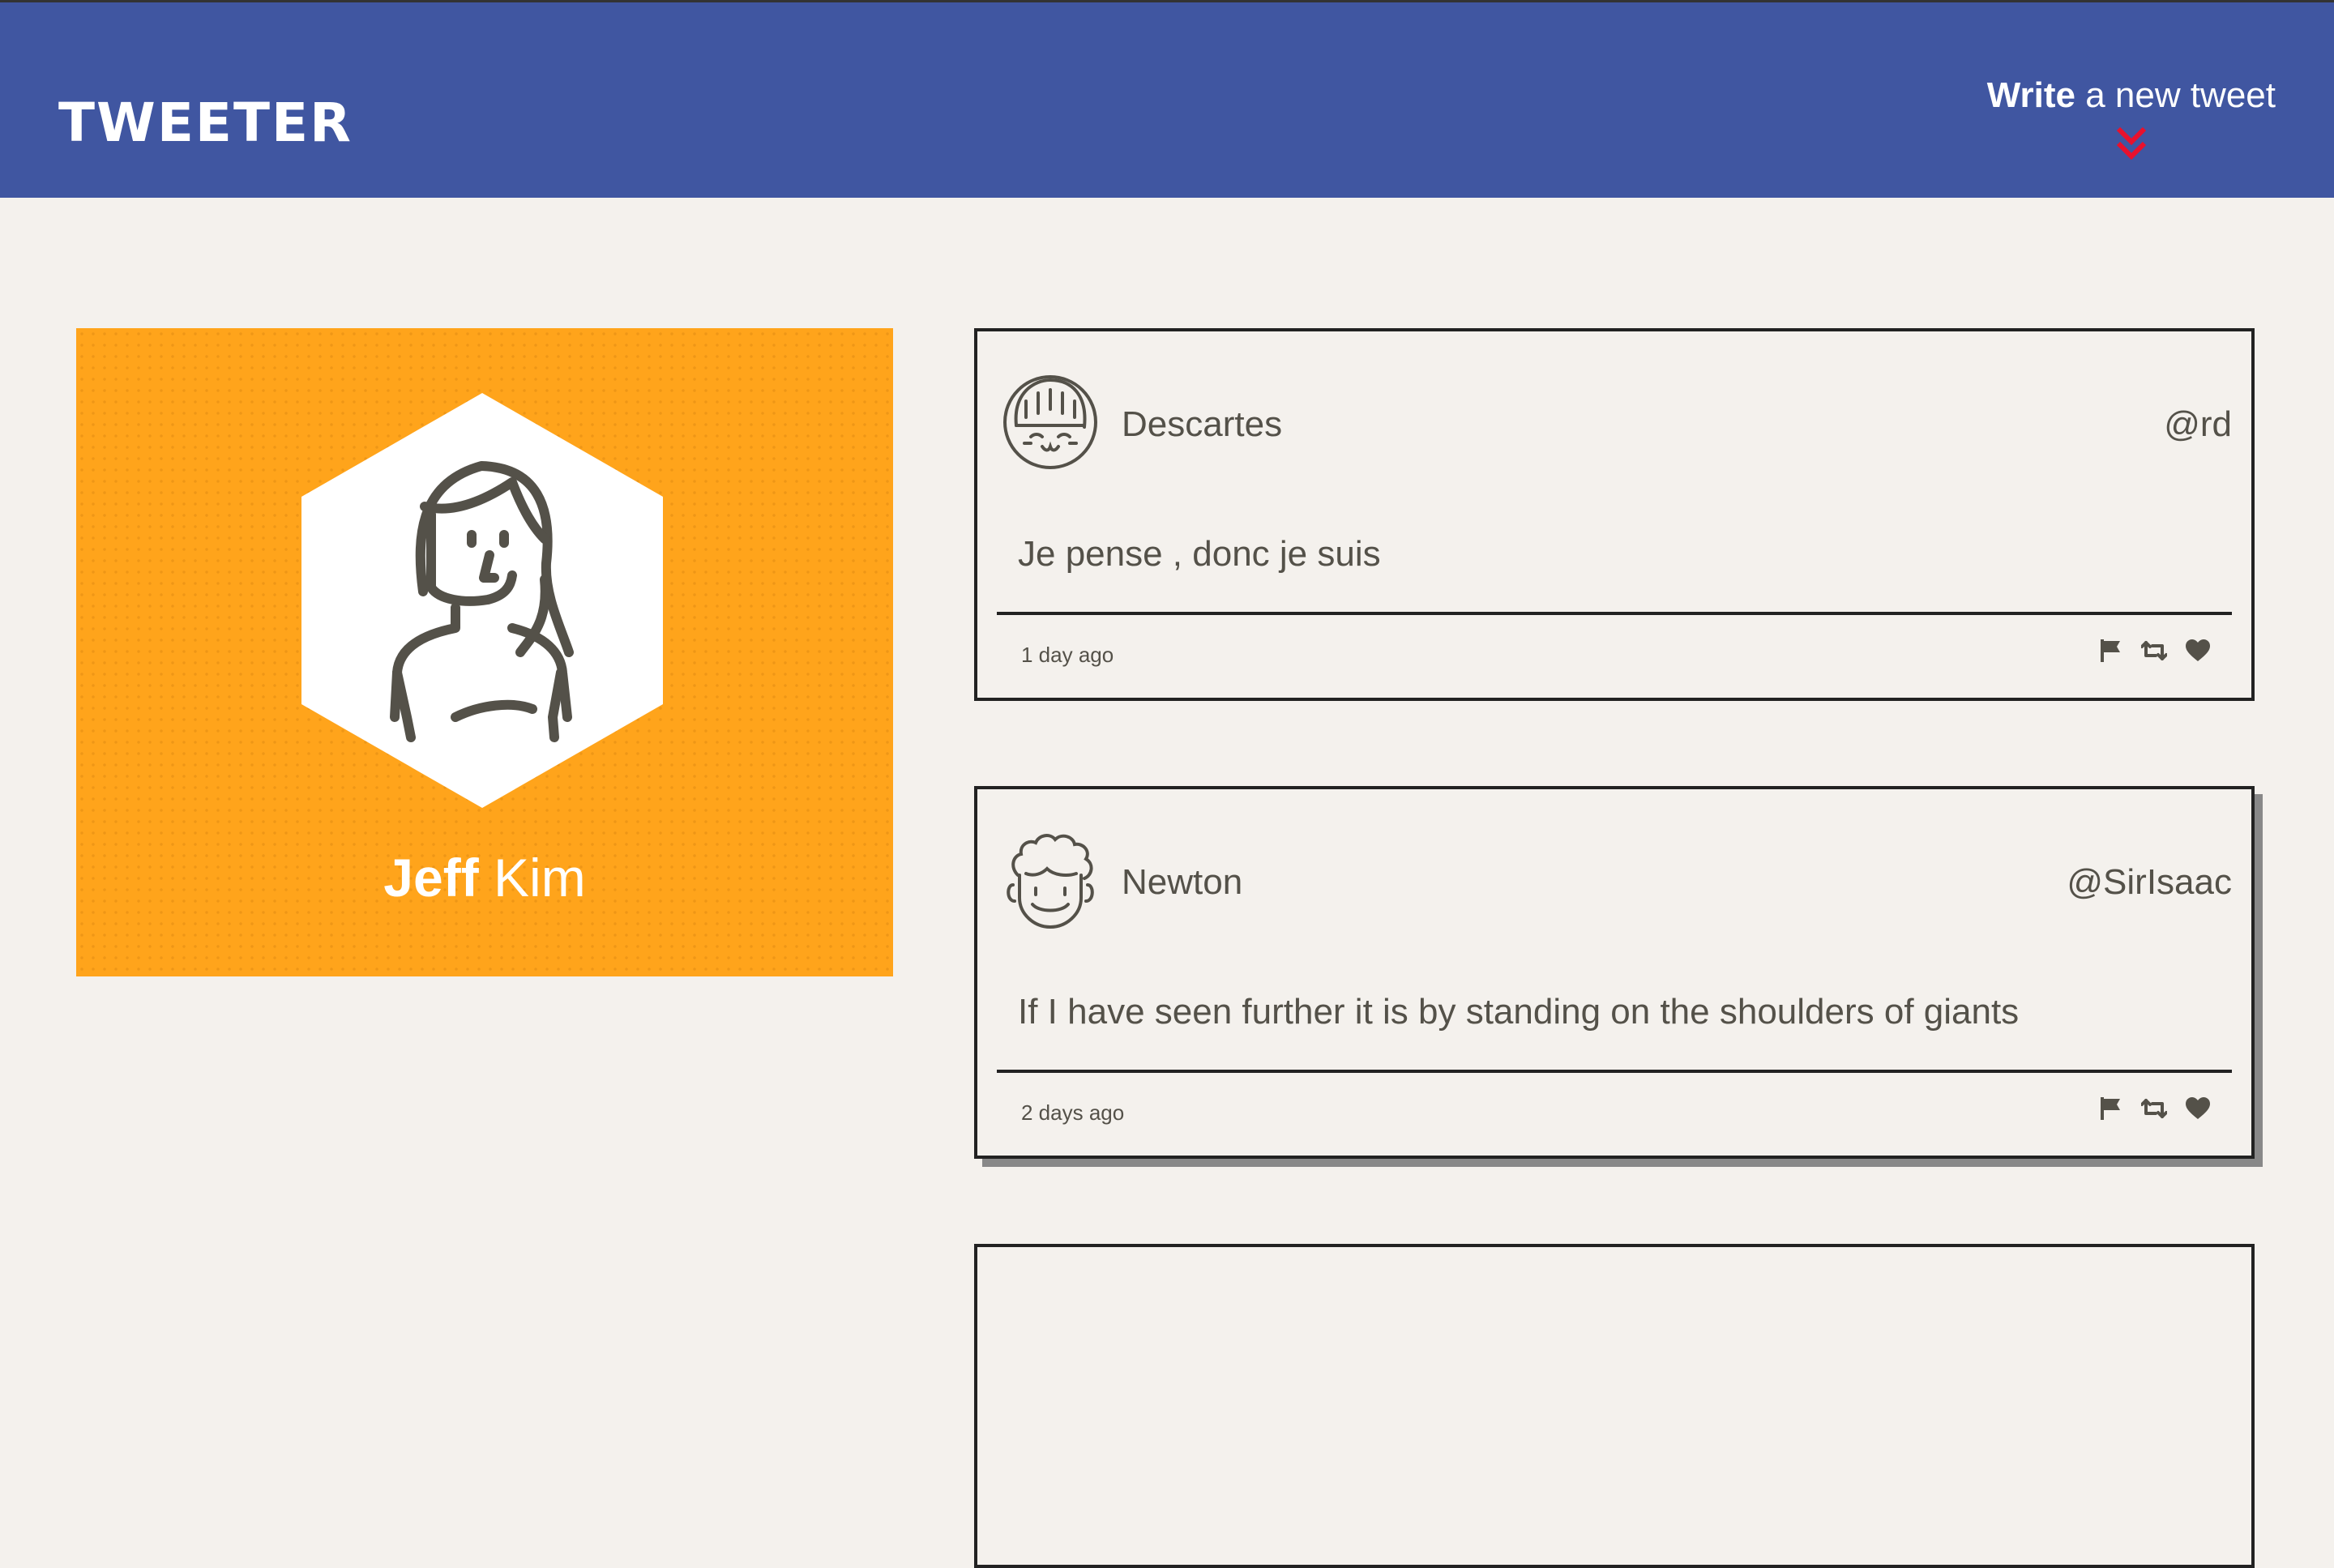 The height and width of the screenshot is (1568, 2334). I want to click on compose-label-bold: Write, so click(2030, 95).